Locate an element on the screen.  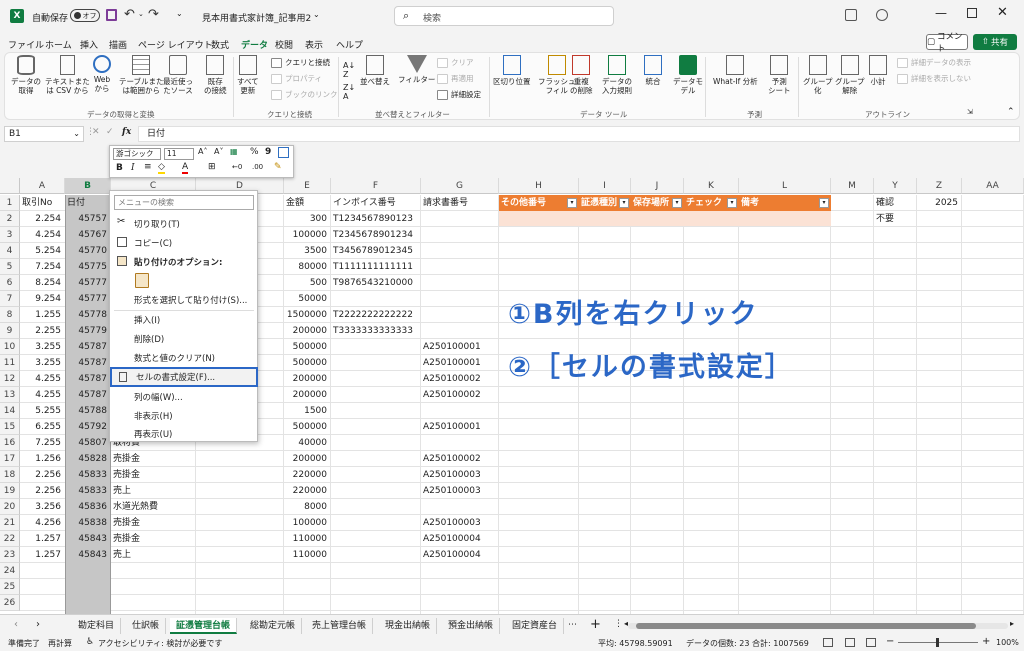
horizontal-scrollbar is located at coordinates (818, 626).